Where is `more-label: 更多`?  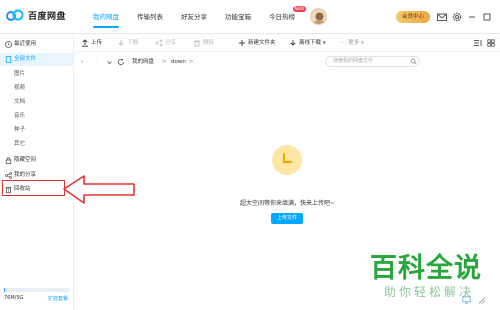
more-label: 更多 is located at coordinates (354, 43).